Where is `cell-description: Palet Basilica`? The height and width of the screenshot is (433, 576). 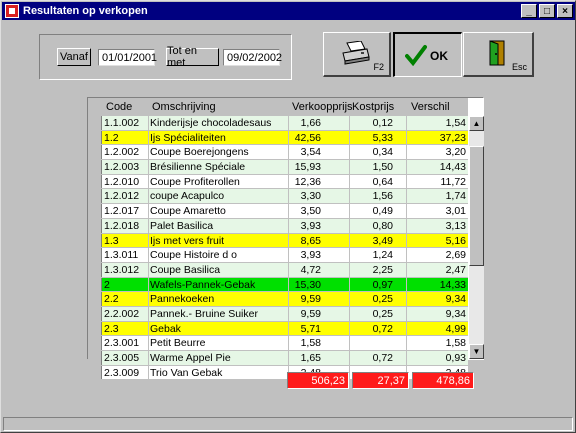
cell-description: Palet Basilica is located at coordinates (182, 225).